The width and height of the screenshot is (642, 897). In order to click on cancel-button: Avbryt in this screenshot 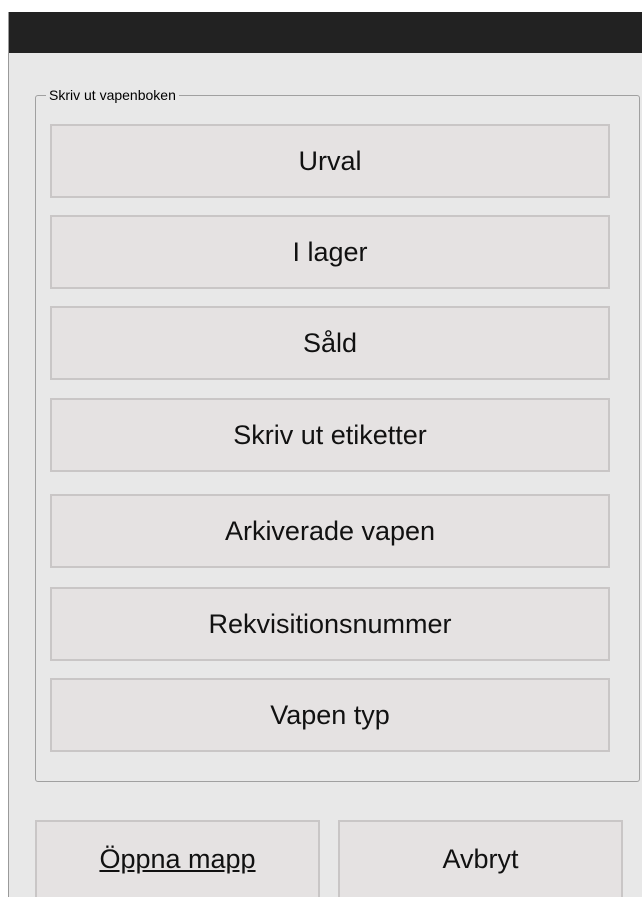, I will do `click(480, 858)`.